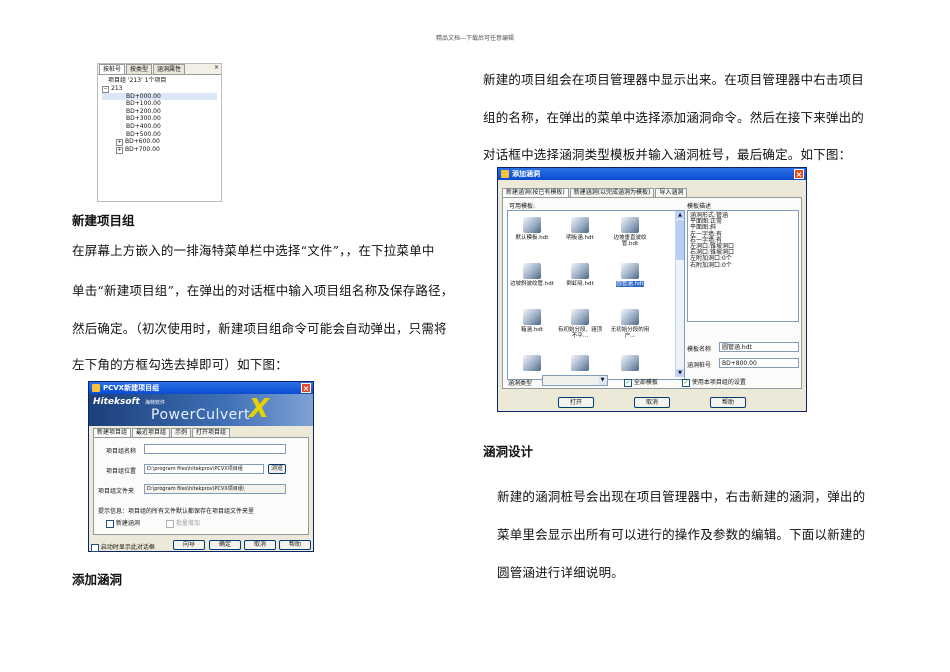 The height and width of the screenshot is (672, 950). What do you see at coordinates (211, 432) in the screenshot?
I see `tab-open: 打开项目组` at bounding box center [211, 432].